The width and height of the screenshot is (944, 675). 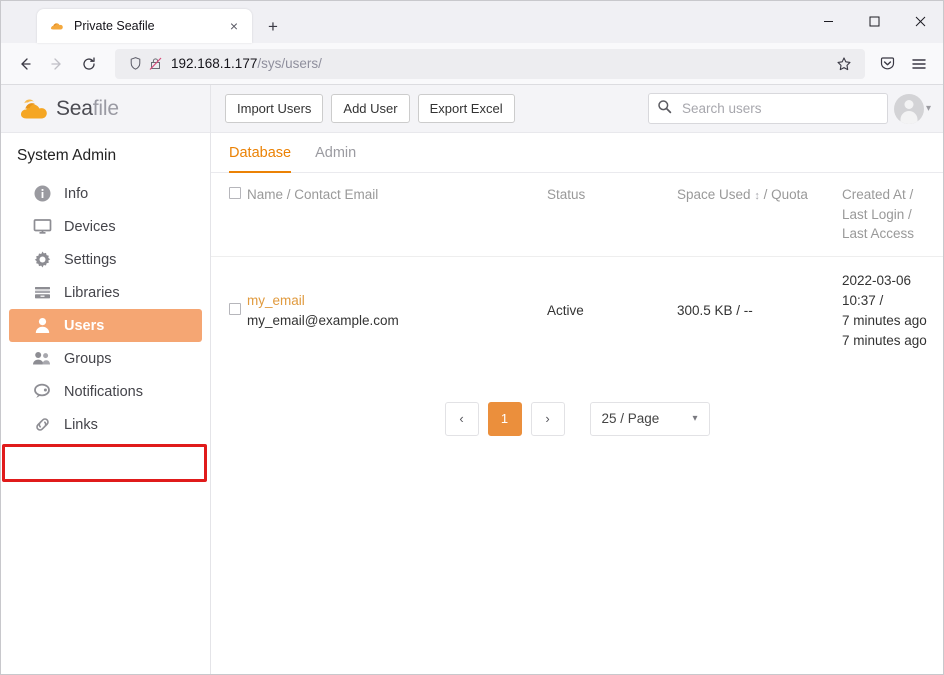 What do you see at coordinates (25, 64) in the screenshot?
I see `back-icon` at bounding box center [25, 64].